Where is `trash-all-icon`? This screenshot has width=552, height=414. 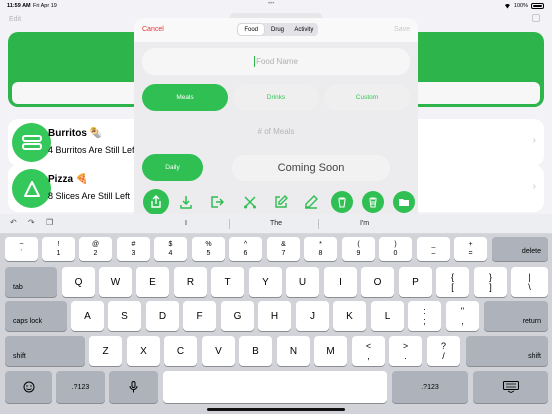 trash-all-icon is located at coordinates (373, 202).